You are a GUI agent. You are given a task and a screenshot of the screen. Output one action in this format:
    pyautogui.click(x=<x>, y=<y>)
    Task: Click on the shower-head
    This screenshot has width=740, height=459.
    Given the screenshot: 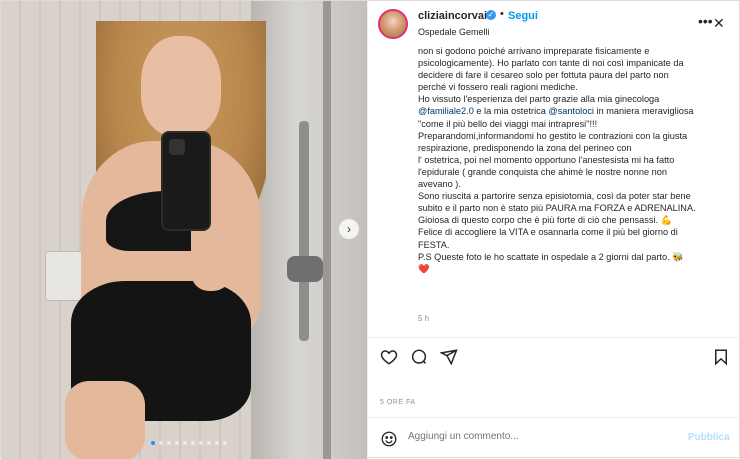 What is the action you would take?
    pyautogui.click(x=305, y=269)
    